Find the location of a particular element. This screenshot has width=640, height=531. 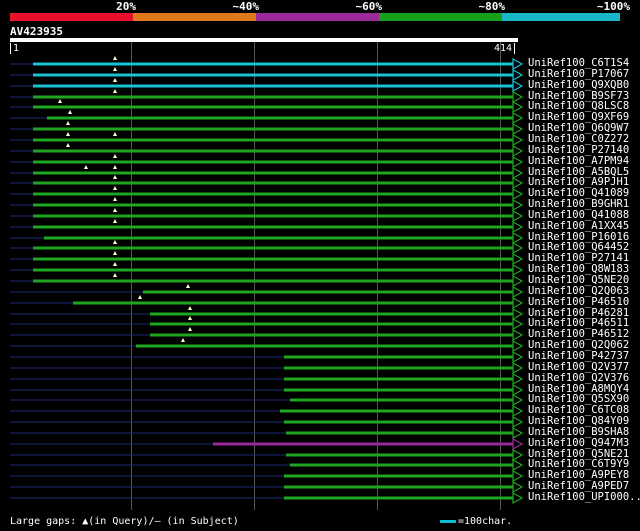

gap-legend: Large gaps: ▲(in Query)/– (in Subject) is located at coordinates (124, 521).